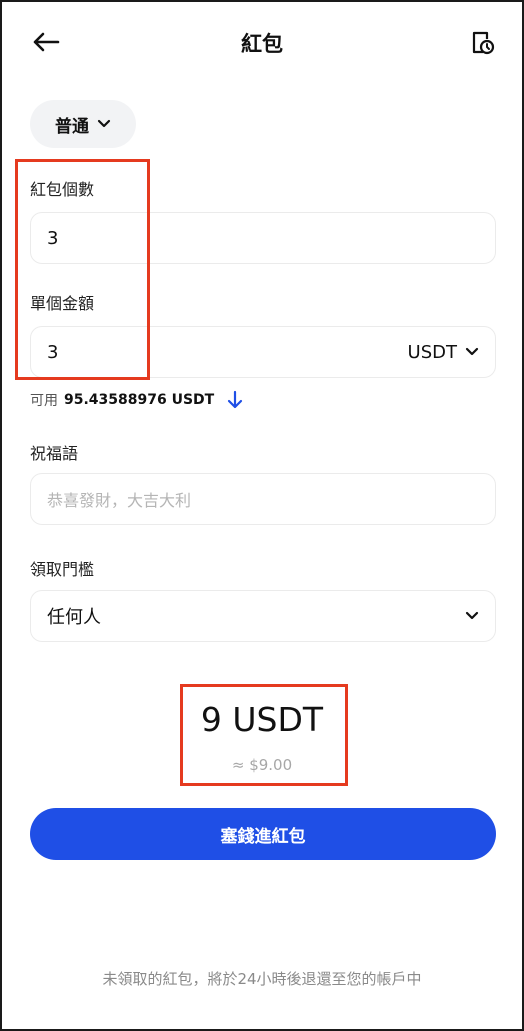 The height and width of the screenshot is (1031, 524). What do you see at coordinates (62, 303) in the screenshot?
I see `unit-amount-label: 單個金額` at bounding box center [62, 303].